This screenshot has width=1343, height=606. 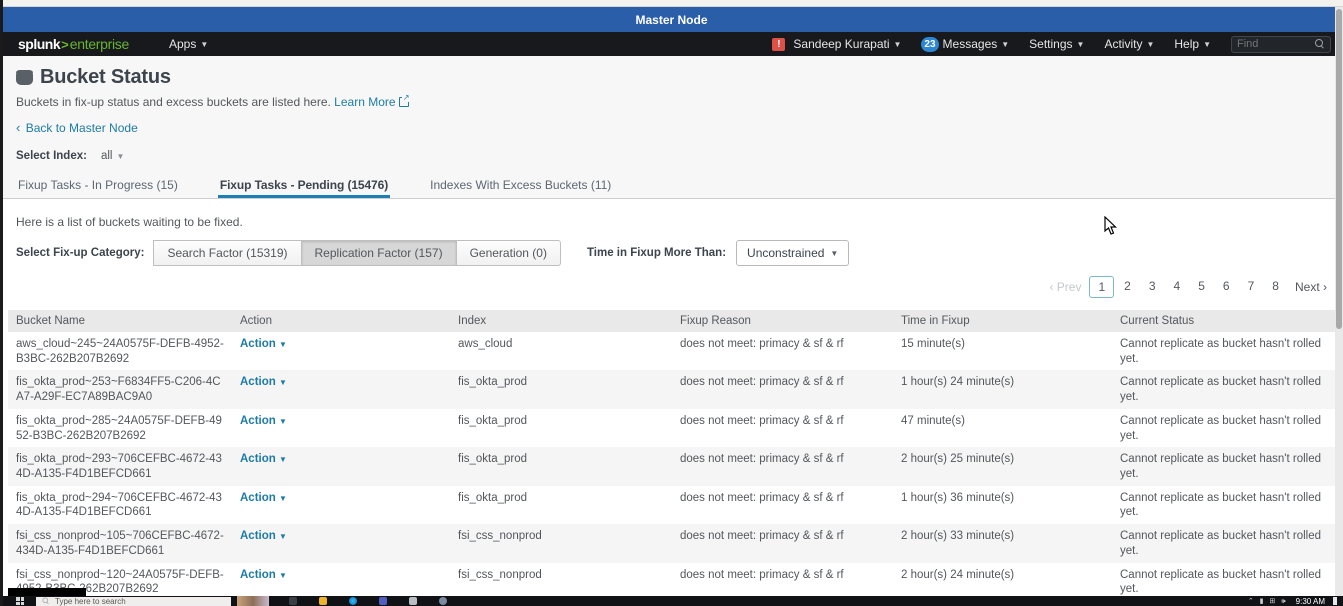 What do you see at coordinates (656, 253) in the screenshot?
I see `time-filter-label: Time in Fixup More Than:` at bounding box center [656, 253].